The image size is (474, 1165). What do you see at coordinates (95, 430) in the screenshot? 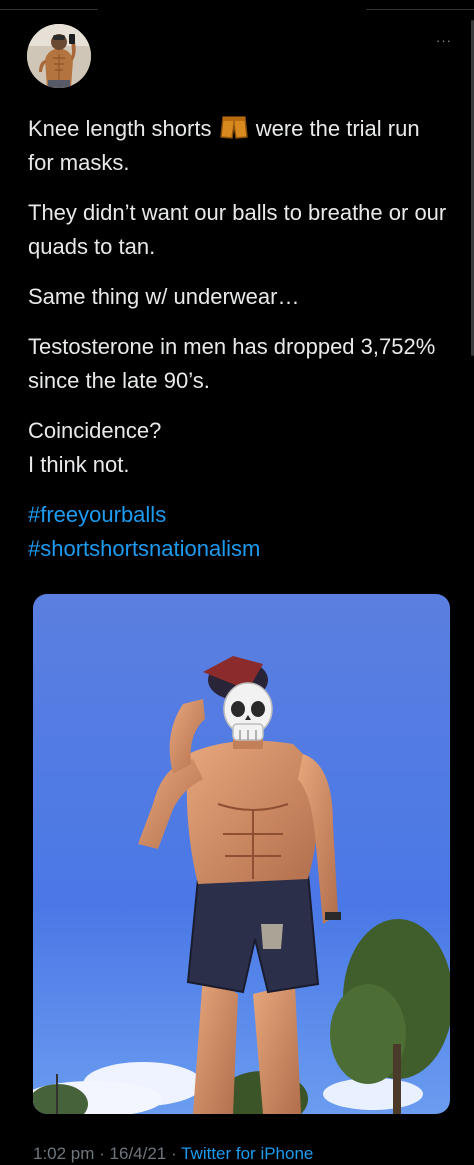
I see `tweet-text-line: Coincidence?` at bounding box center [95, 430].